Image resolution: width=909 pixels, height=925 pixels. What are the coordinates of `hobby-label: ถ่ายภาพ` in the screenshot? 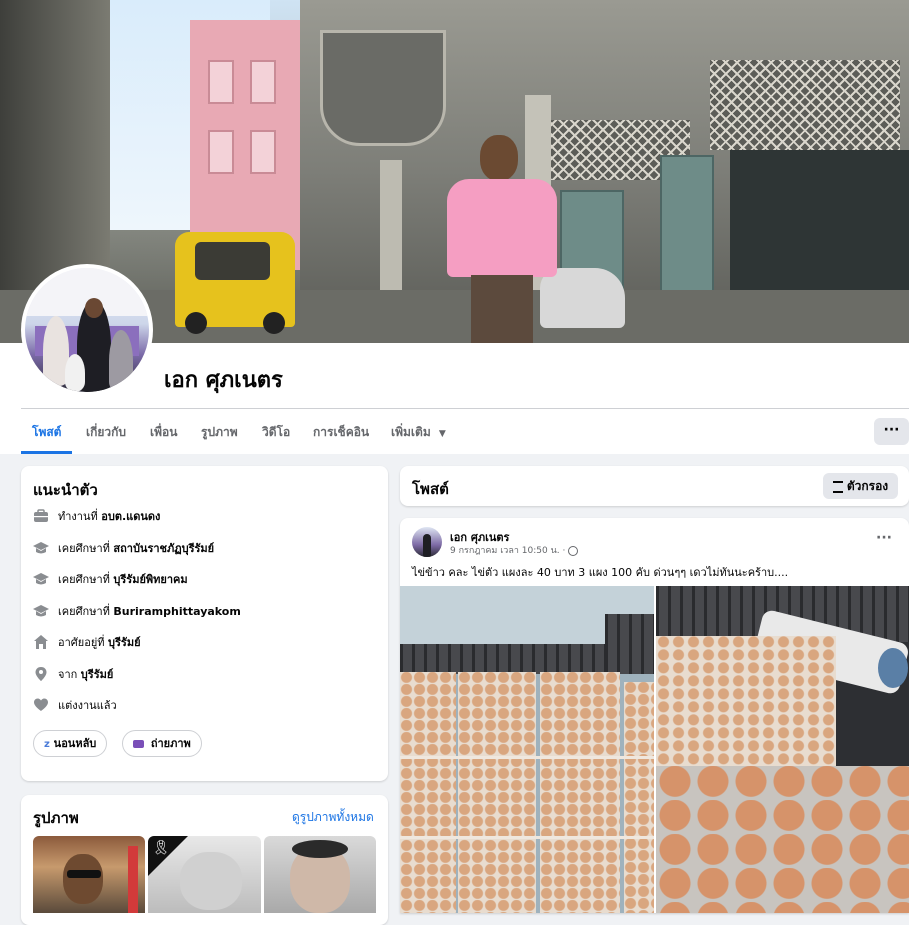 It's located at (170, 743).